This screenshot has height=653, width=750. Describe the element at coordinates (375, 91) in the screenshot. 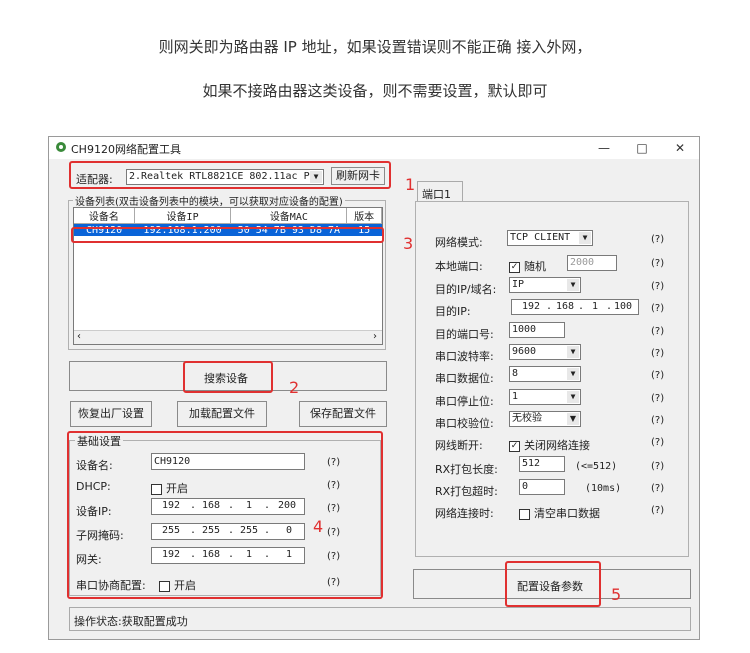

I see `doc-line-2: 如果不接路由器这类设备，则不需要设置，默认即可` at that location.